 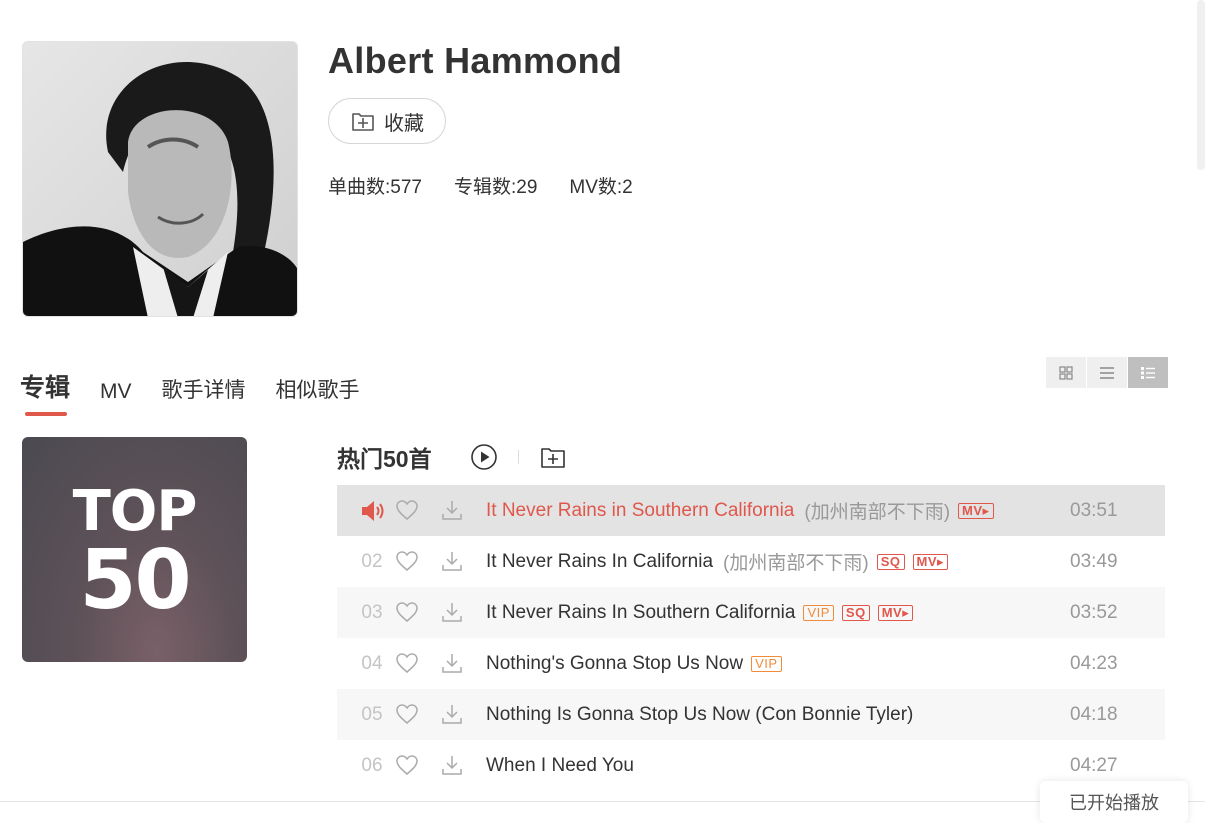 I want to click on header-divider, so click(x=518, y=457).